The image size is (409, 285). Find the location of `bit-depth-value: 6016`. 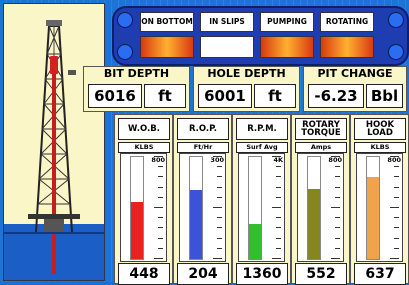

bit-depth-value: 6016 is located at coordinates (115, 96).